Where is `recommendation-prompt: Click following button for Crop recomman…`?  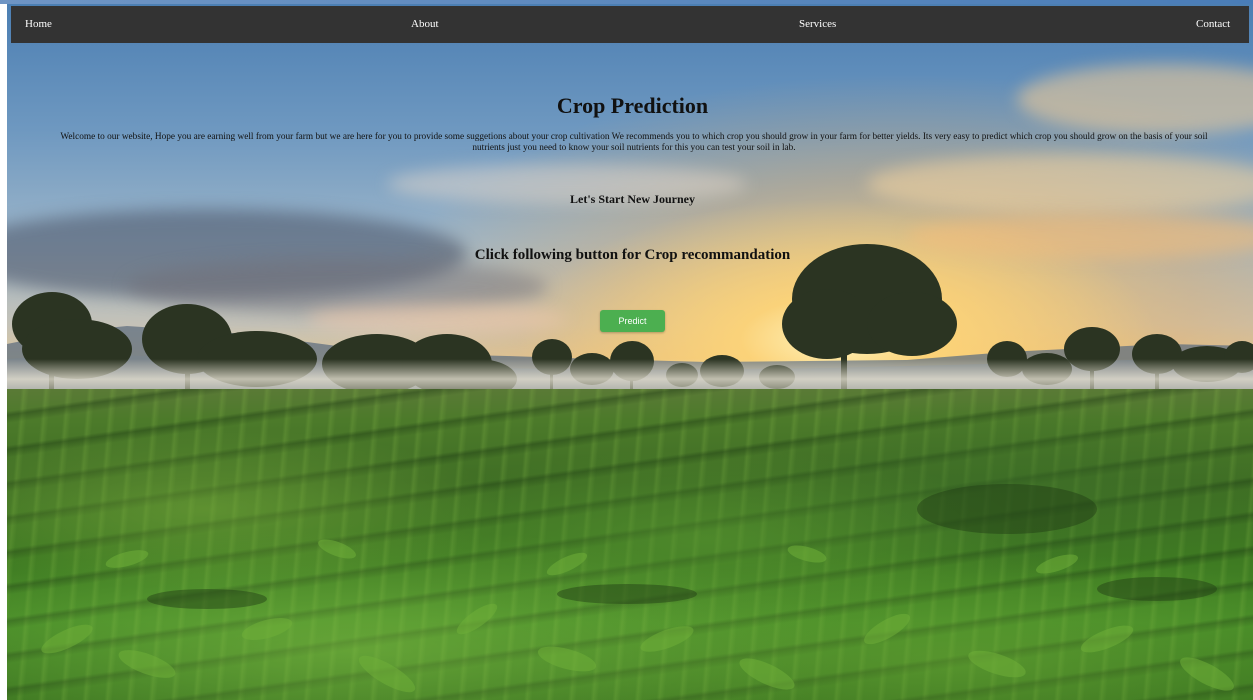
recommendation-prompt: Click following button for Crop recomman… is located at coordinates (632, 255).